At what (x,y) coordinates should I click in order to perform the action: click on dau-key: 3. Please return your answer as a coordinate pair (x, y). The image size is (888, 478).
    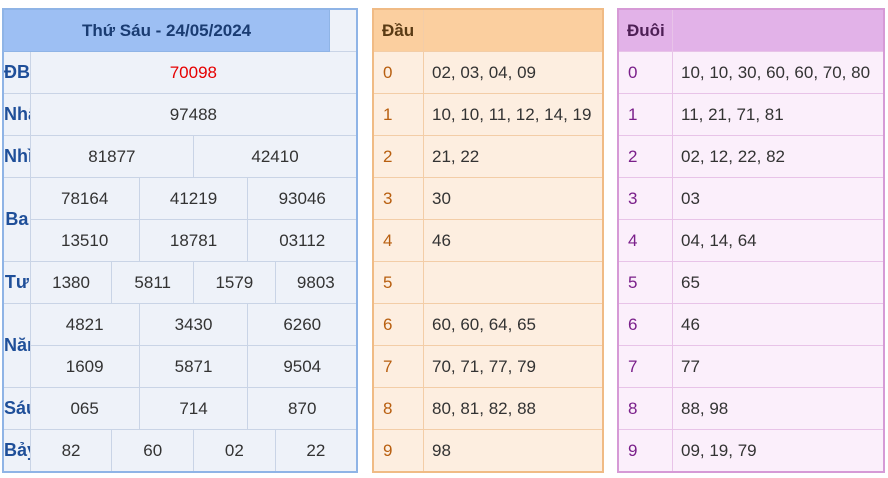
    Looking at the image, I should click on (398, 198).